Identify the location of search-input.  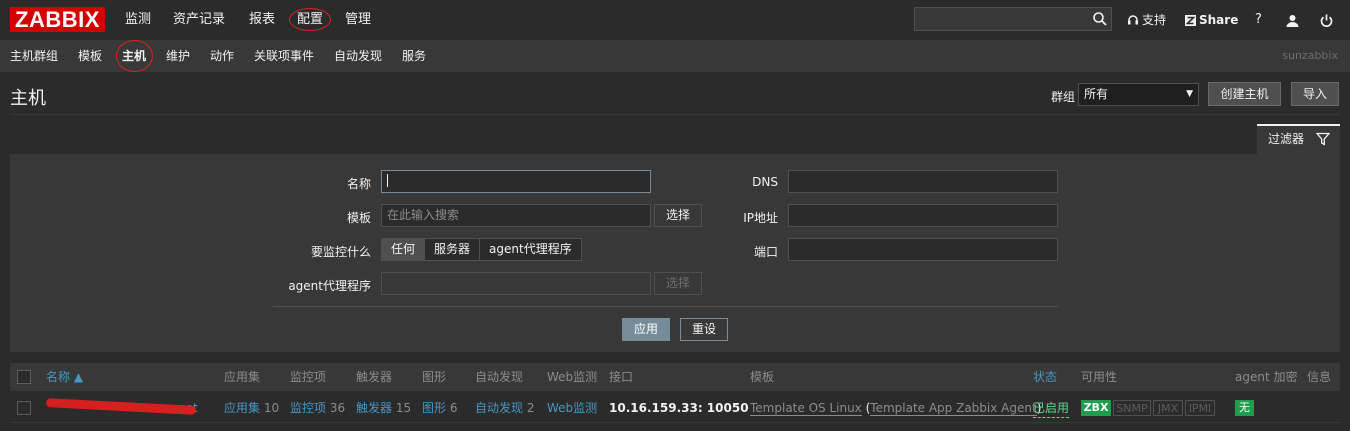
(1013, 19).